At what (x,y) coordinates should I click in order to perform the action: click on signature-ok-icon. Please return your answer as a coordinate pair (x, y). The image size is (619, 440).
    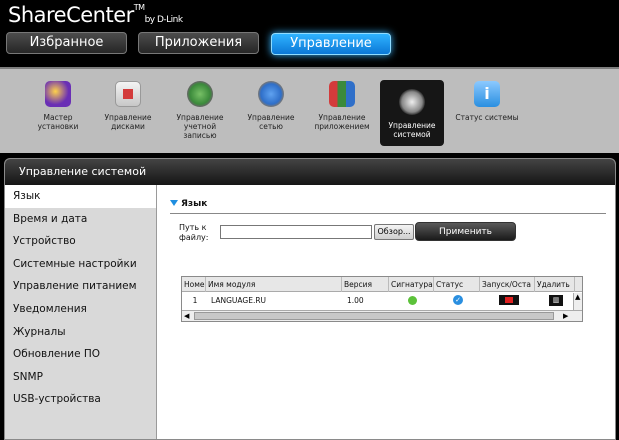
    Looking at the image, I should click on (412, 300).